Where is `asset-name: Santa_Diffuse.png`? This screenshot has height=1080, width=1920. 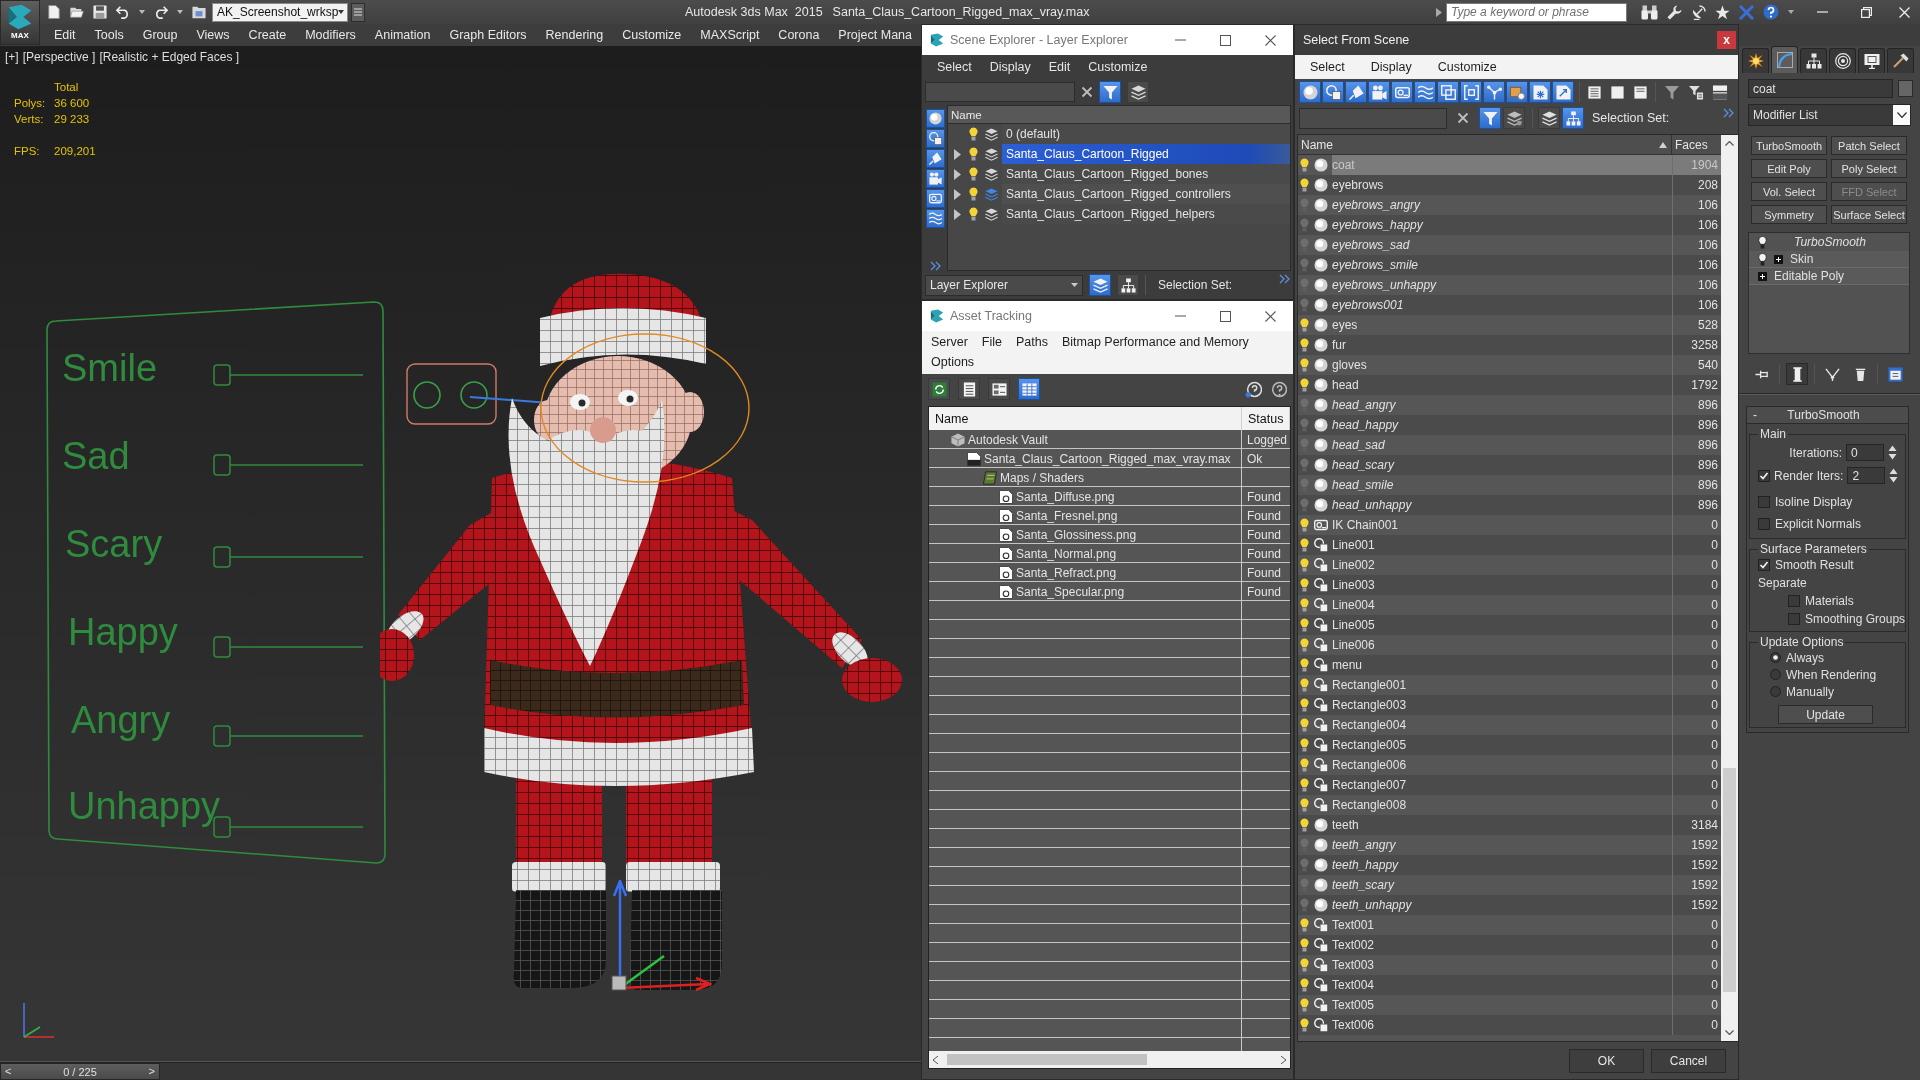 asset-name: Santa_Diffuse.png is located at coordinates (1065, 496).